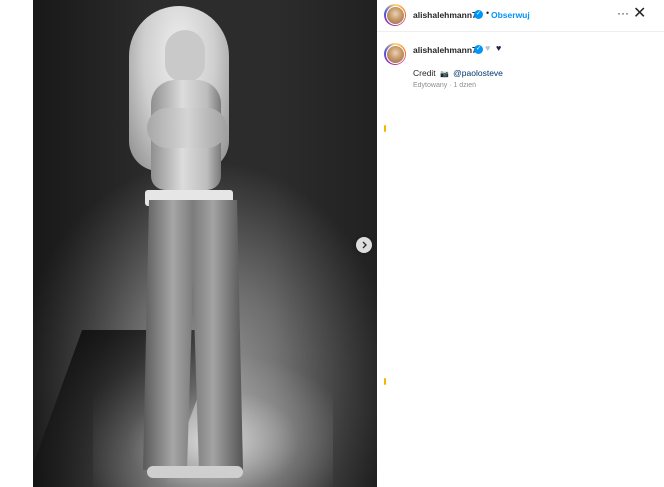 The width and height of the screenshot is (664, 487). Describe the element at coordinates (395, 15) in the screenshot. I see `avatar` at that location.